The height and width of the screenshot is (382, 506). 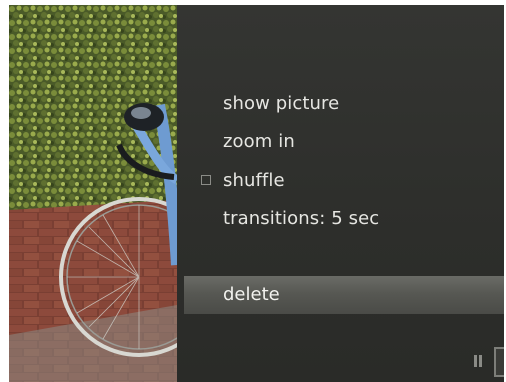 What do you see at coordinates (499, 362) in the screenshot?
I see `trash-icon` at bounding box center [499, 362].